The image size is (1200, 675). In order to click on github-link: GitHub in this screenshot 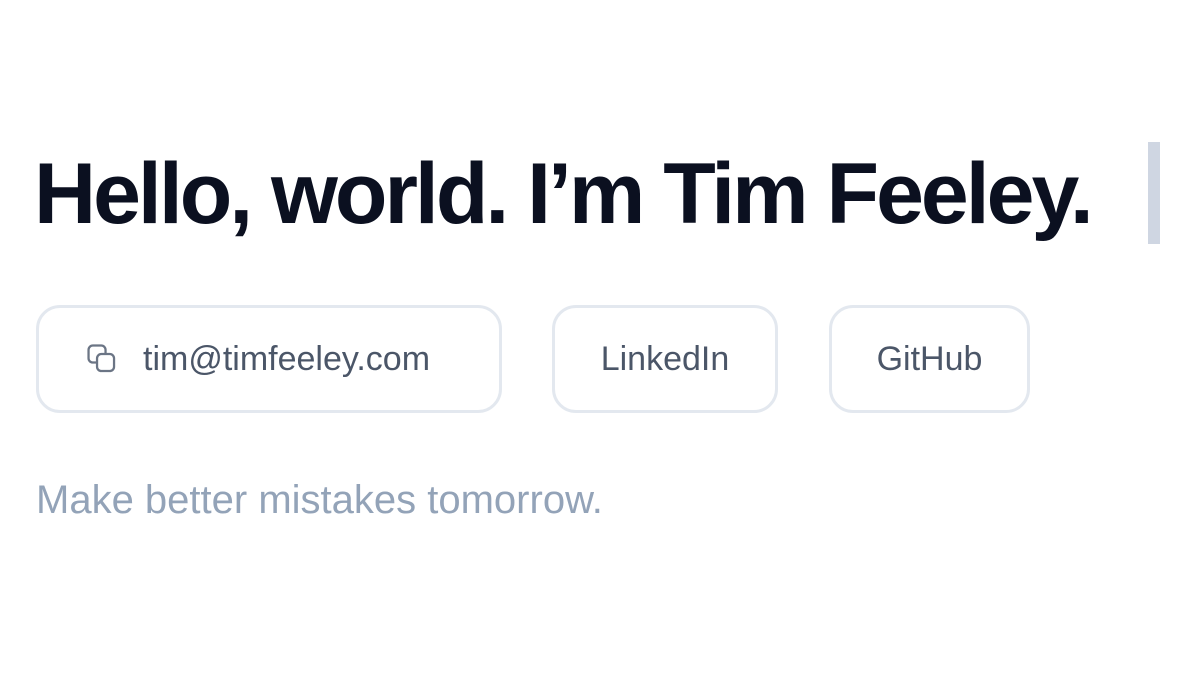, I will do `click(929, 359)`.